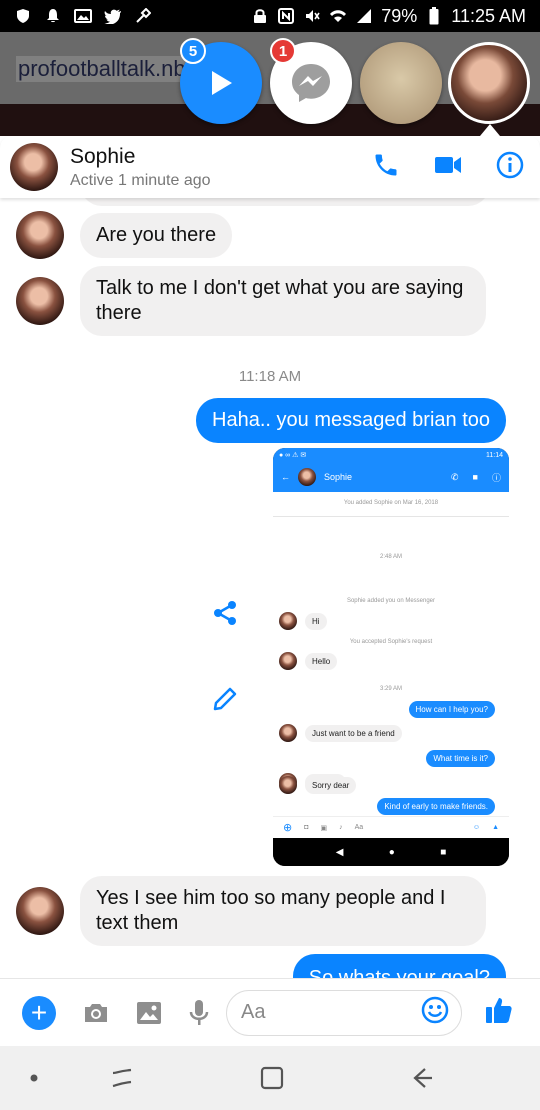 This screenshot has height=1110, width=540. What do you see at coordinates (286, 16) in the screenshot?
I see `nfc-icon` at bounding box center [286, 16].